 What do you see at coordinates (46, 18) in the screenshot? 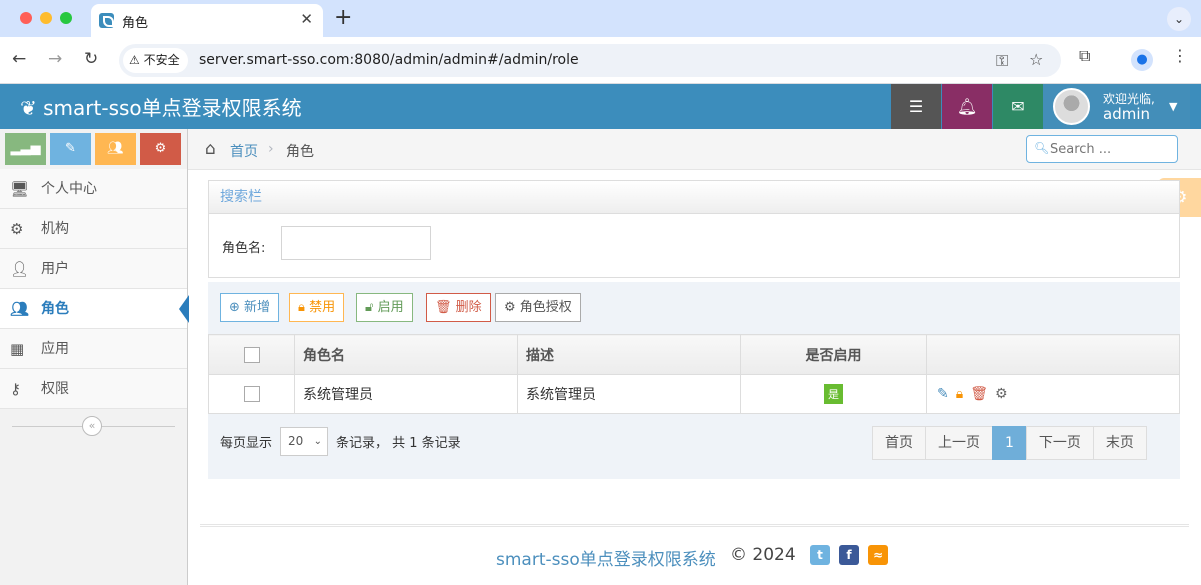
I see `minimize-window-button` at bounding box center [46, 18].